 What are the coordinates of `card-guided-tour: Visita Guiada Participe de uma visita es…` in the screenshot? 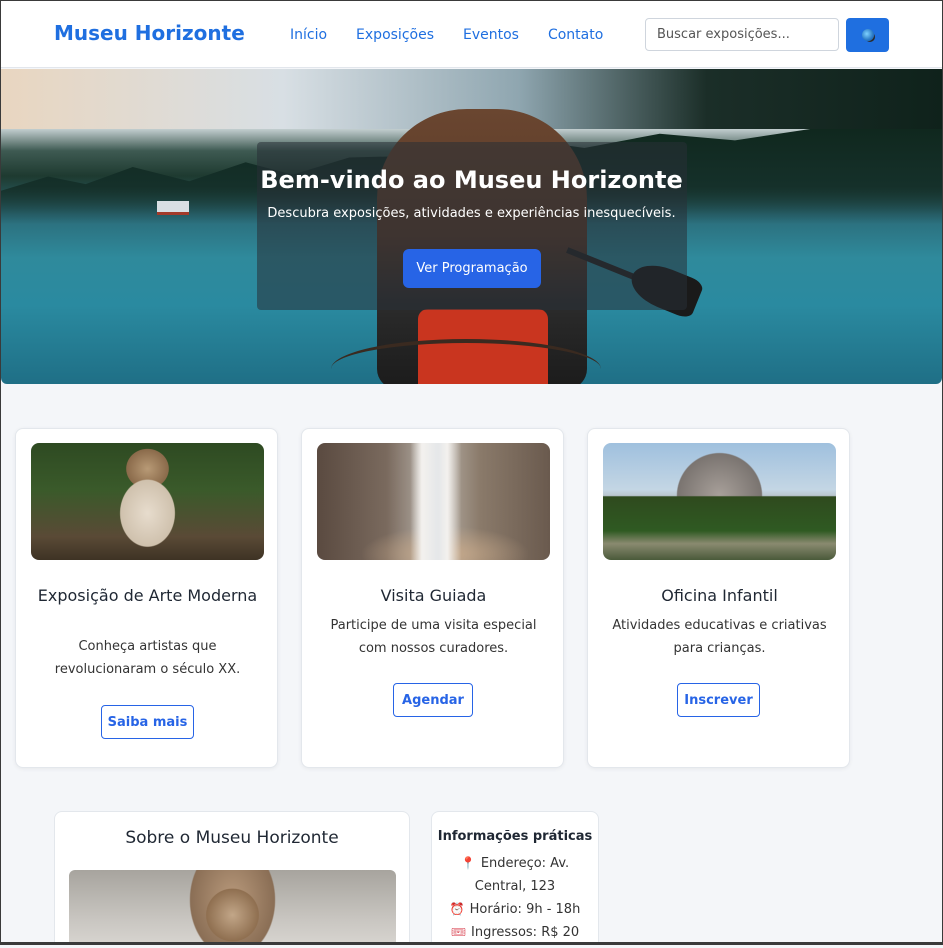 It's located at (432, 598).